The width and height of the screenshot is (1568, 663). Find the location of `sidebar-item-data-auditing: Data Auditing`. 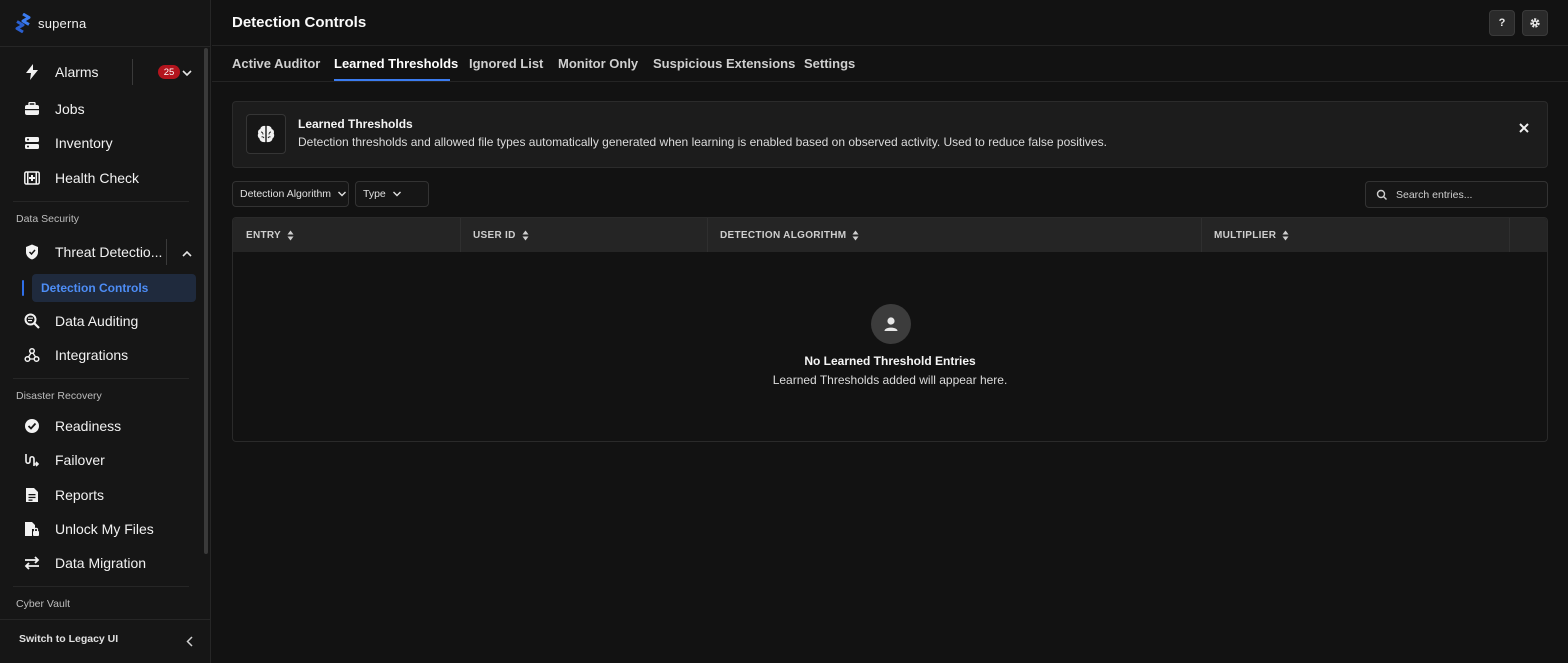

sidebar-item-data-auditing: Data Auditing is located at coordinates (105, 321).